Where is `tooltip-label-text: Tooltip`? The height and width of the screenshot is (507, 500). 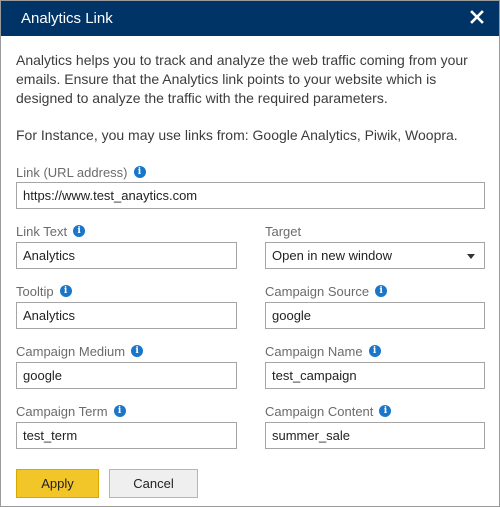 tooltip-label-text: Tooltip is located at coordinates (35, 291).